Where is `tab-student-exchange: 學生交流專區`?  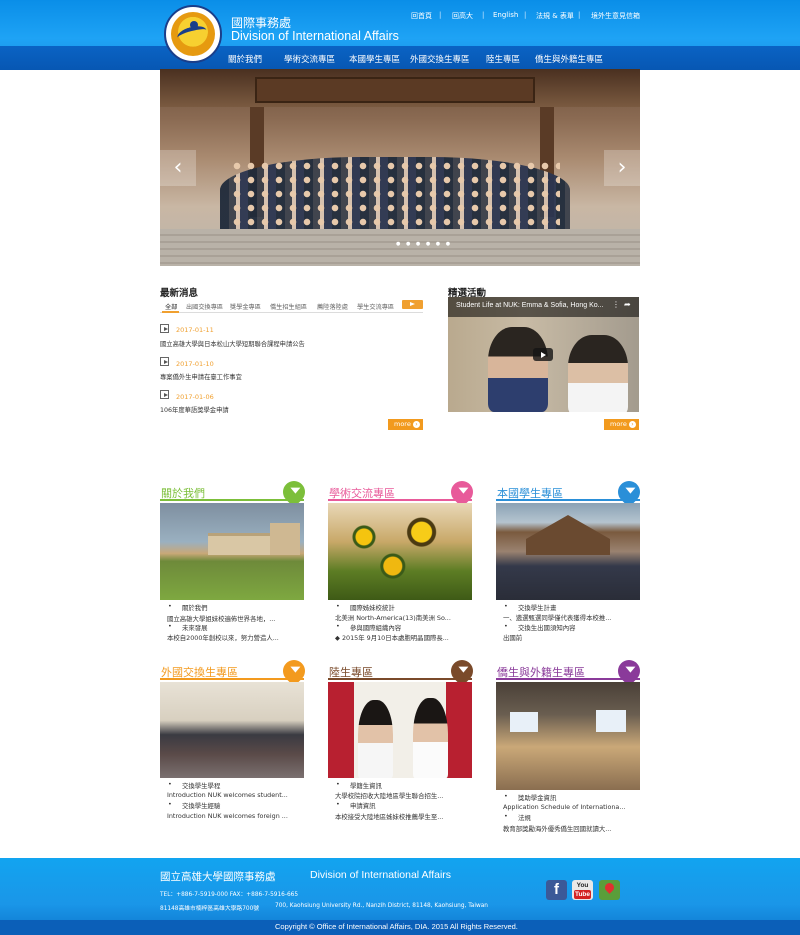 tab-student-exchange: 學生交流專區 is located at coordinates (375, 306).